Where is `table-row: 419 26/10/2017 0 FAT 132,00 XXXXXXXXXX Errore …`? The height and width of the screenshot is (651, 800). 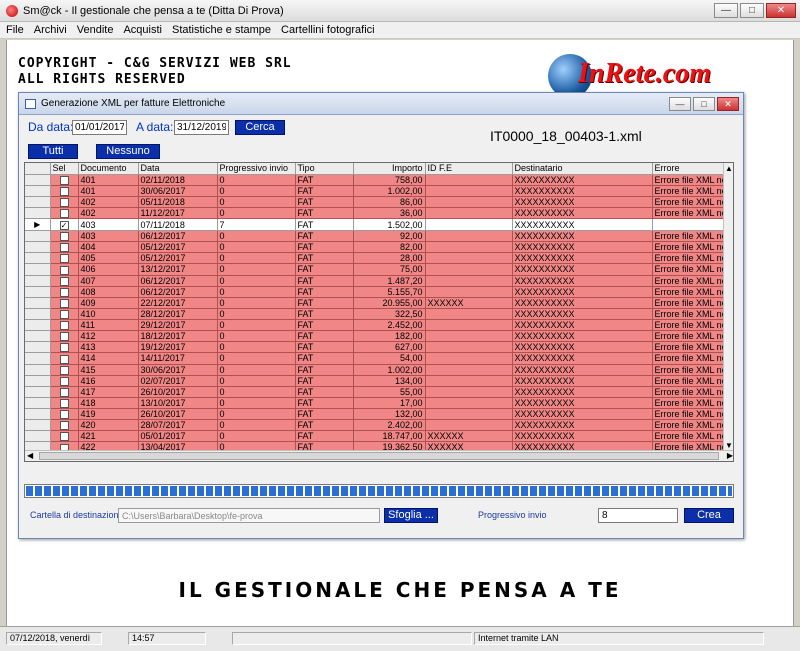 table-row: 419 26/10/2017 0 FAT 132,00 XXXXXXXXXX Errore … is located at coordinates (379, 414).